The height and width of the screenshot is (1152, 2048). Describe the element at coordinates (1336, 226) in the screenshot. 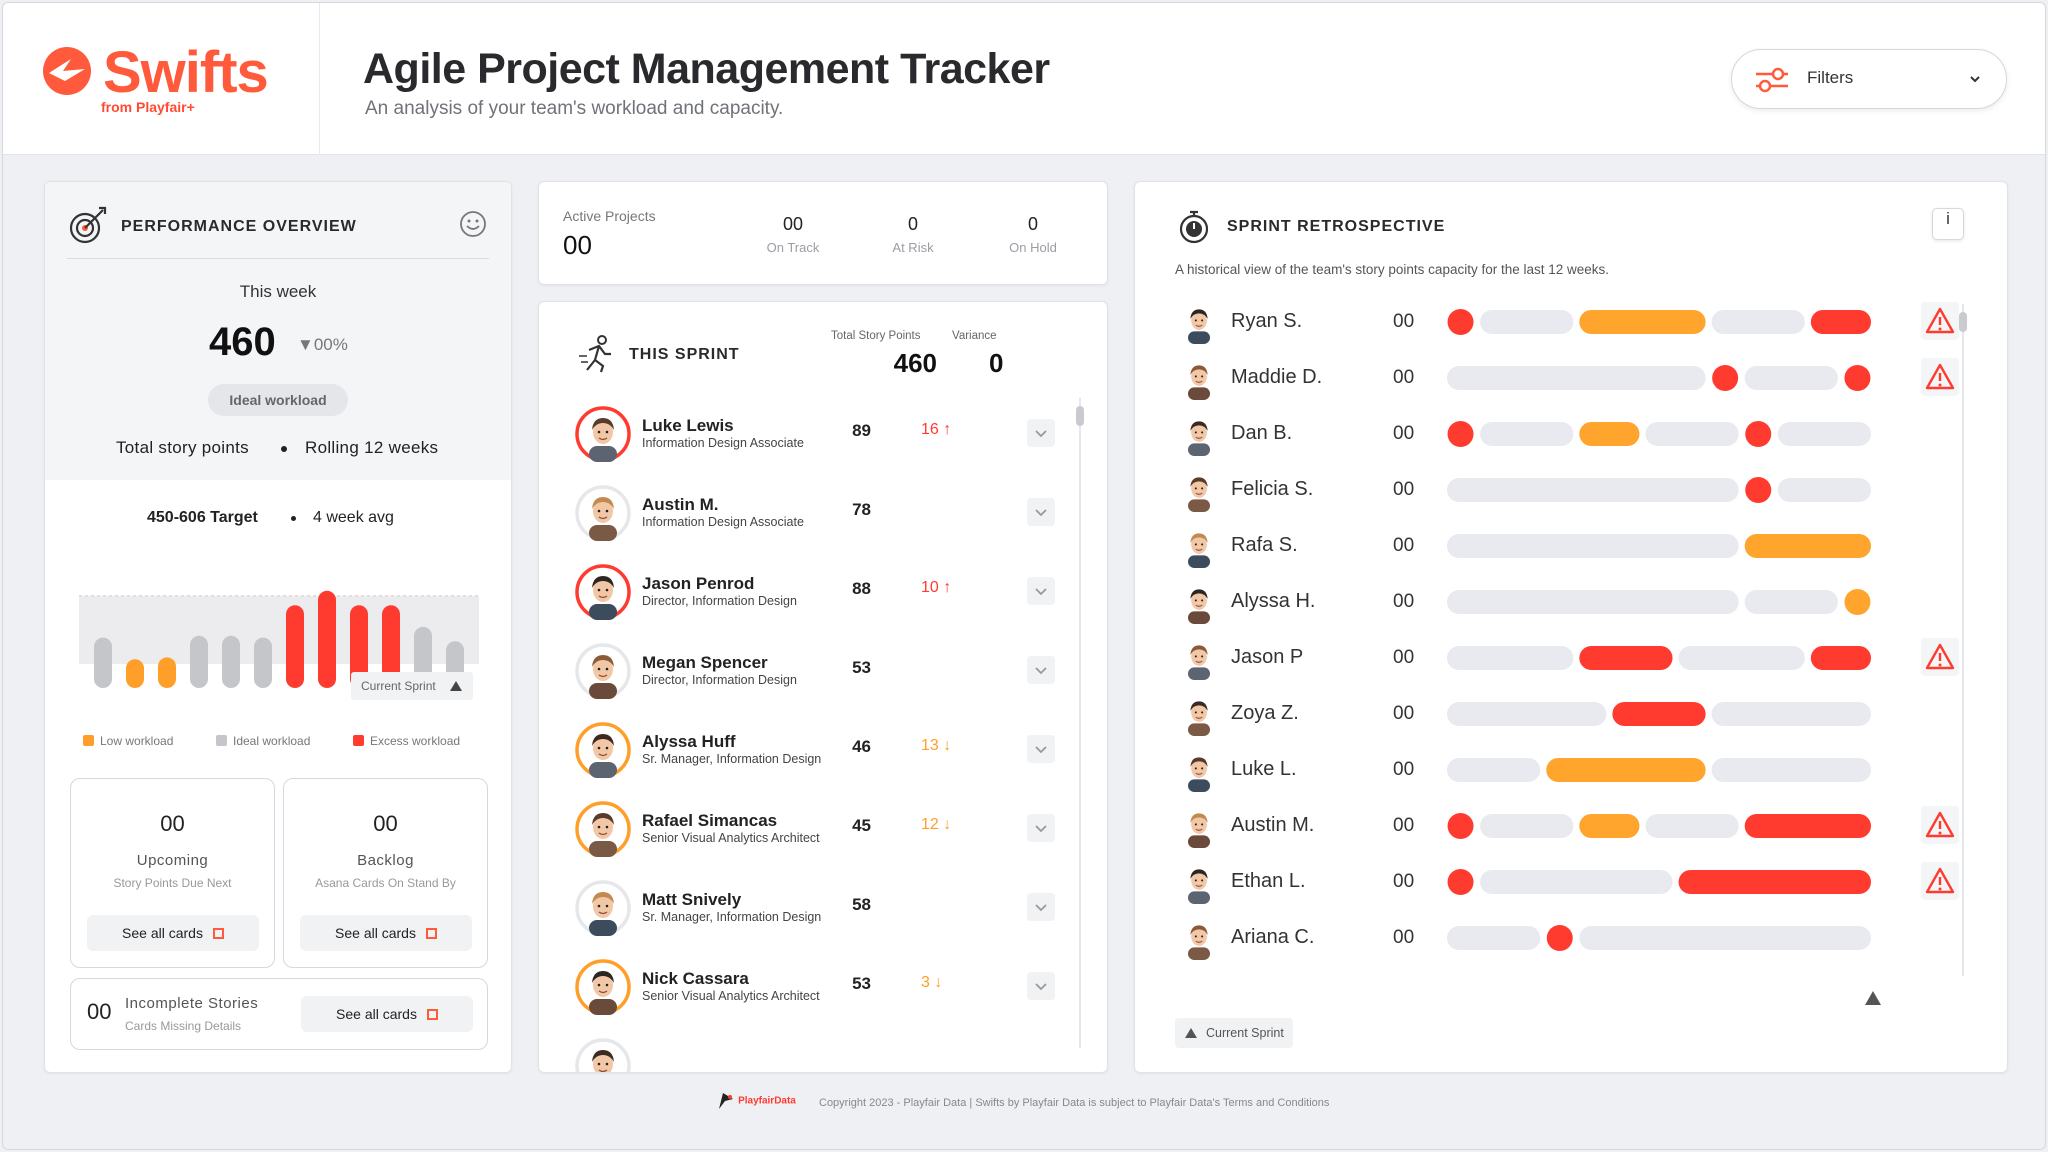

I see `retro-title: SPRINT RETROSPECTIVE` at that location.